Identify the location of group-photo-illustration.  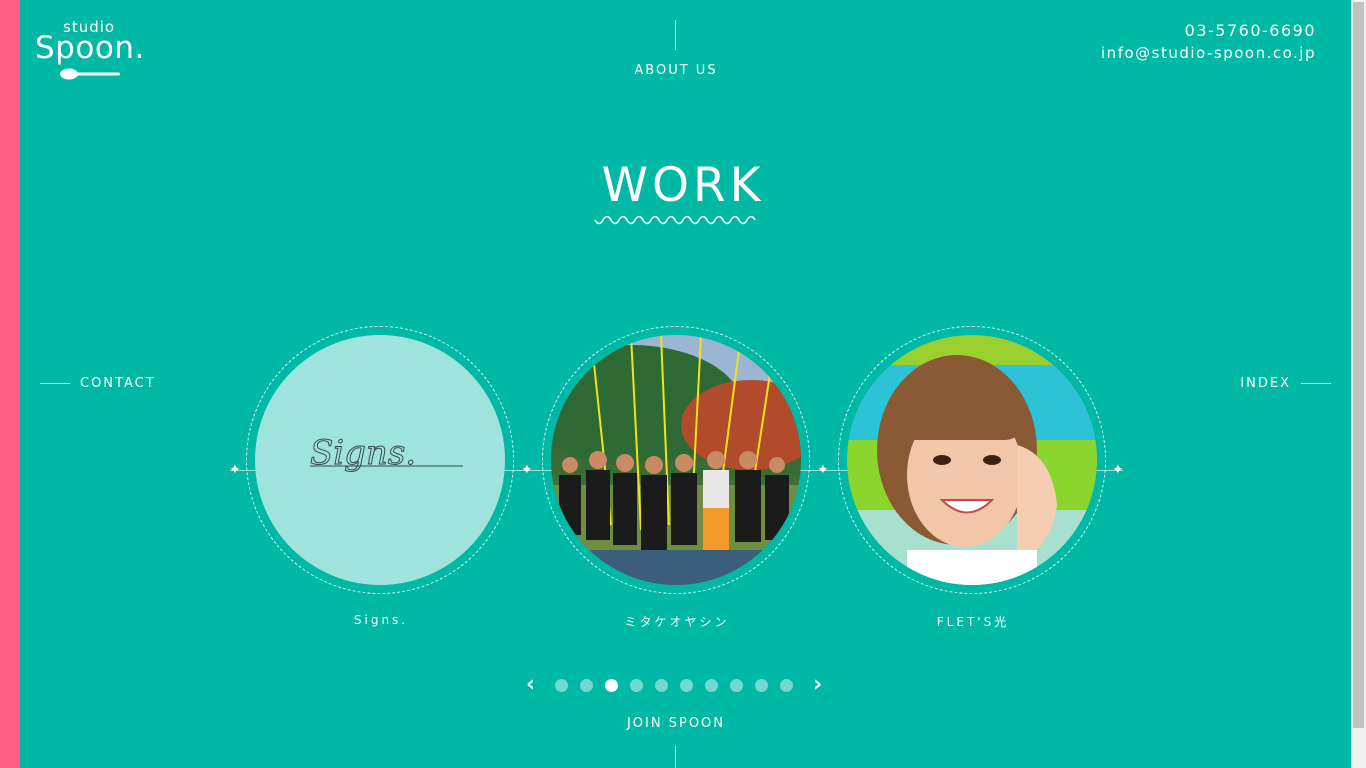
(676, 460).